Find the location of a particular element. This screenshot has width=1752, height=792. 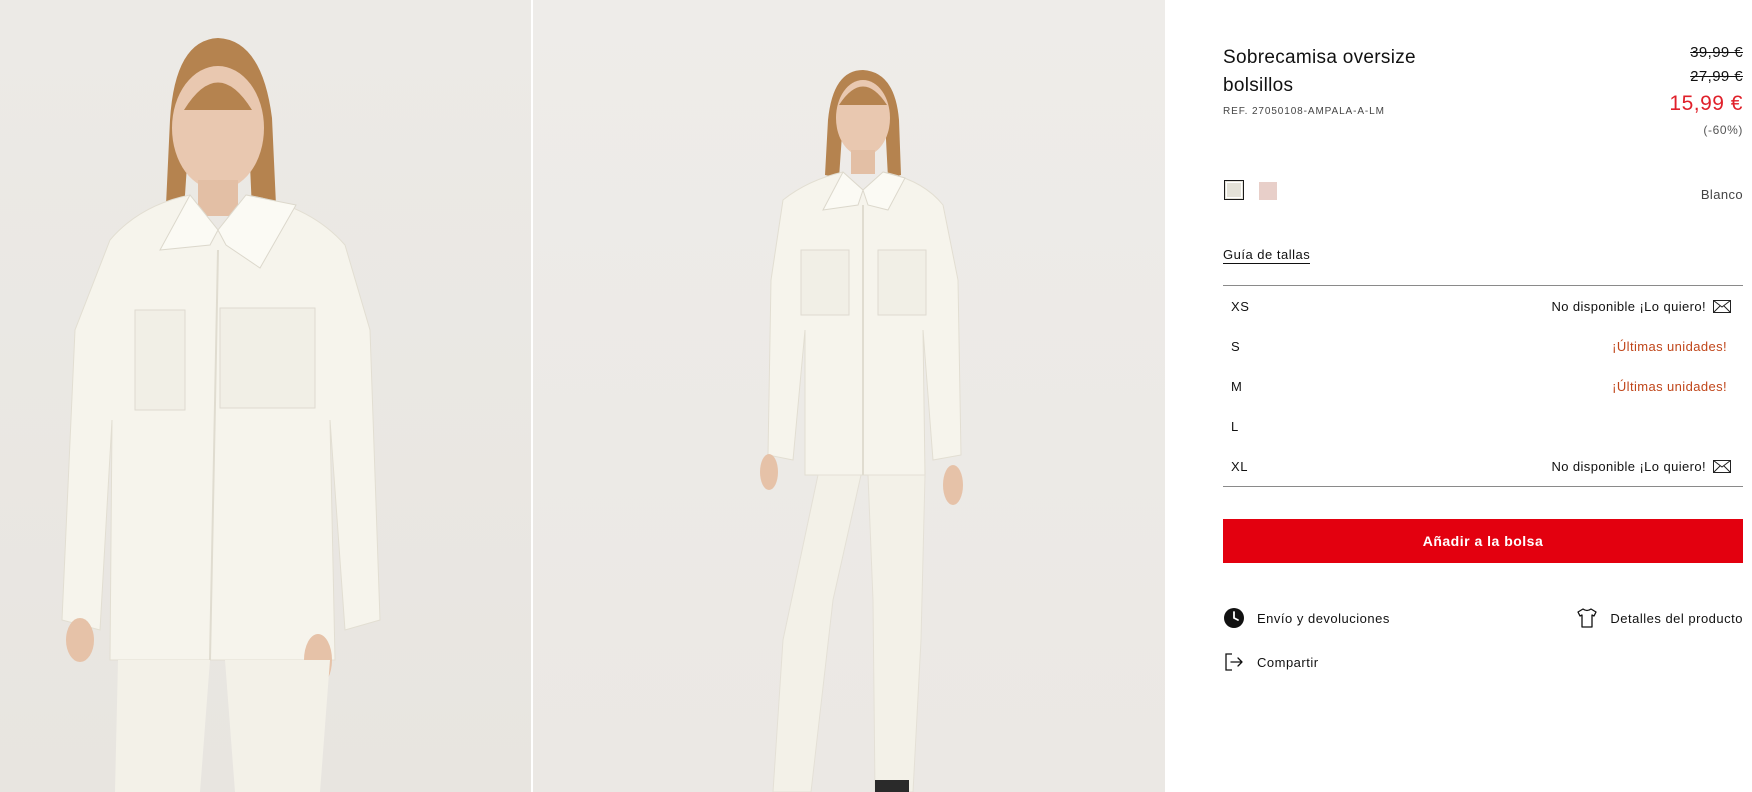

product-details-link: Detalles del producto is located at coordinates (1659, 618).